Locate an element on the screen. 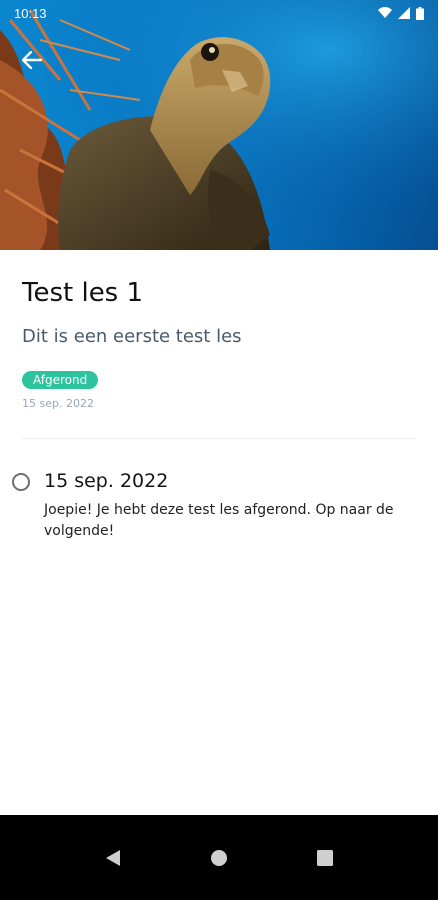  back-triangle-icon is located at coordinates (113, 857).